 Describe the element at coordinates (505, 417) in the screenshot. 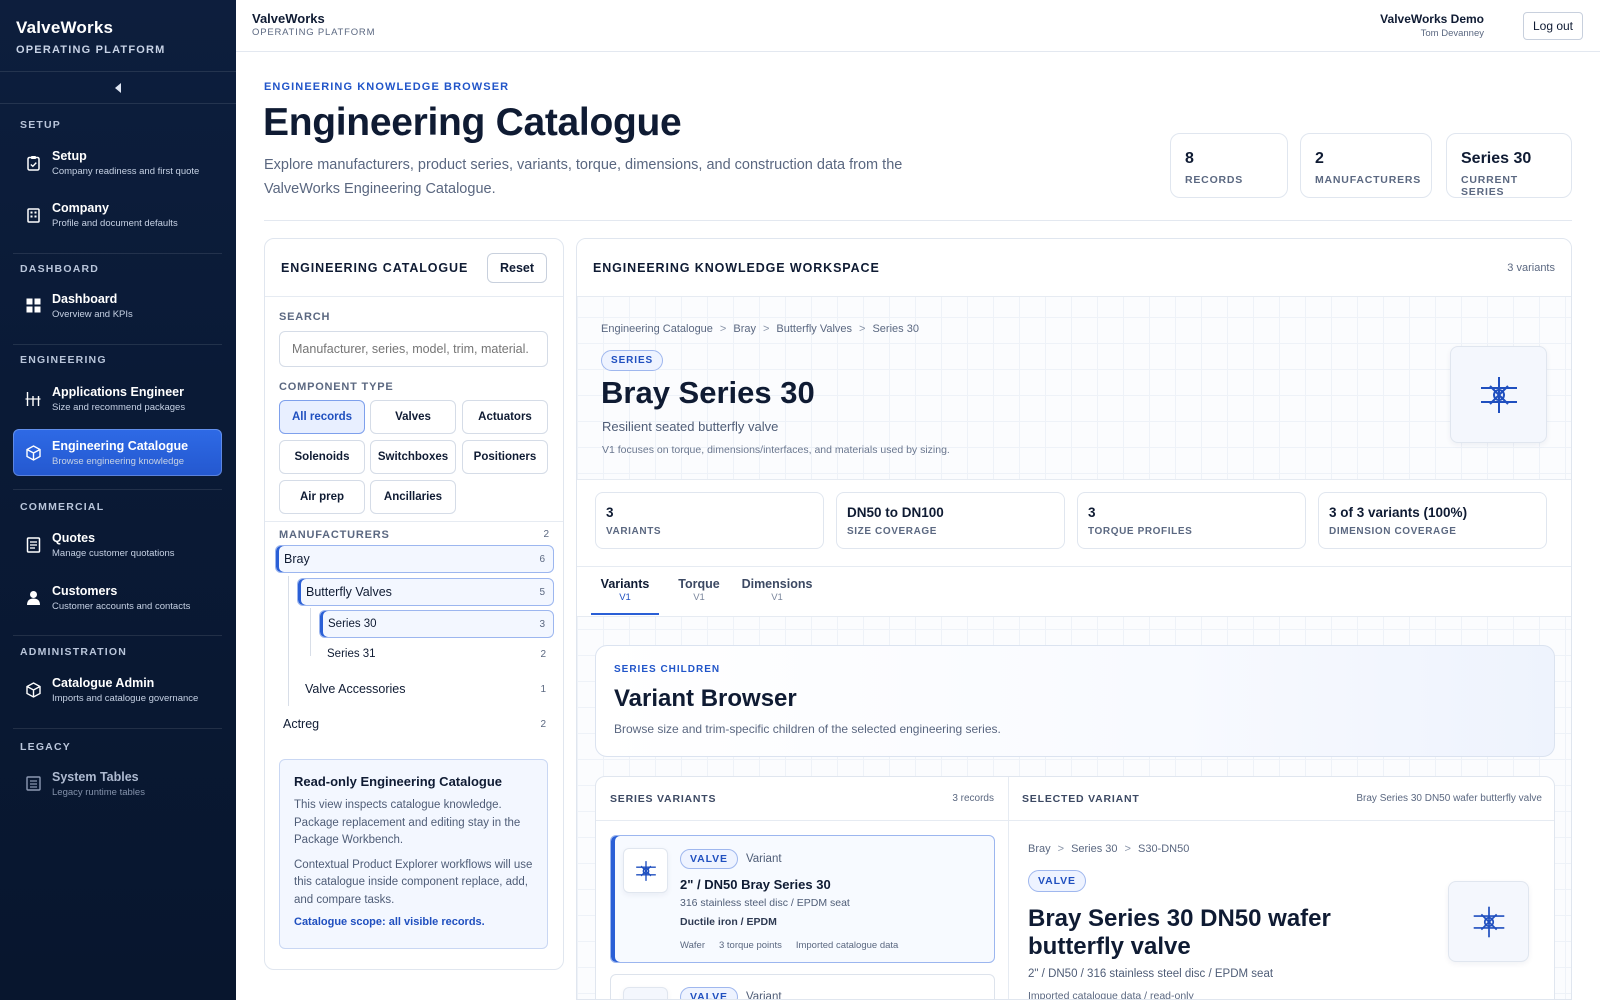

I see `filter-chip-actuators: Actuators` at that location.